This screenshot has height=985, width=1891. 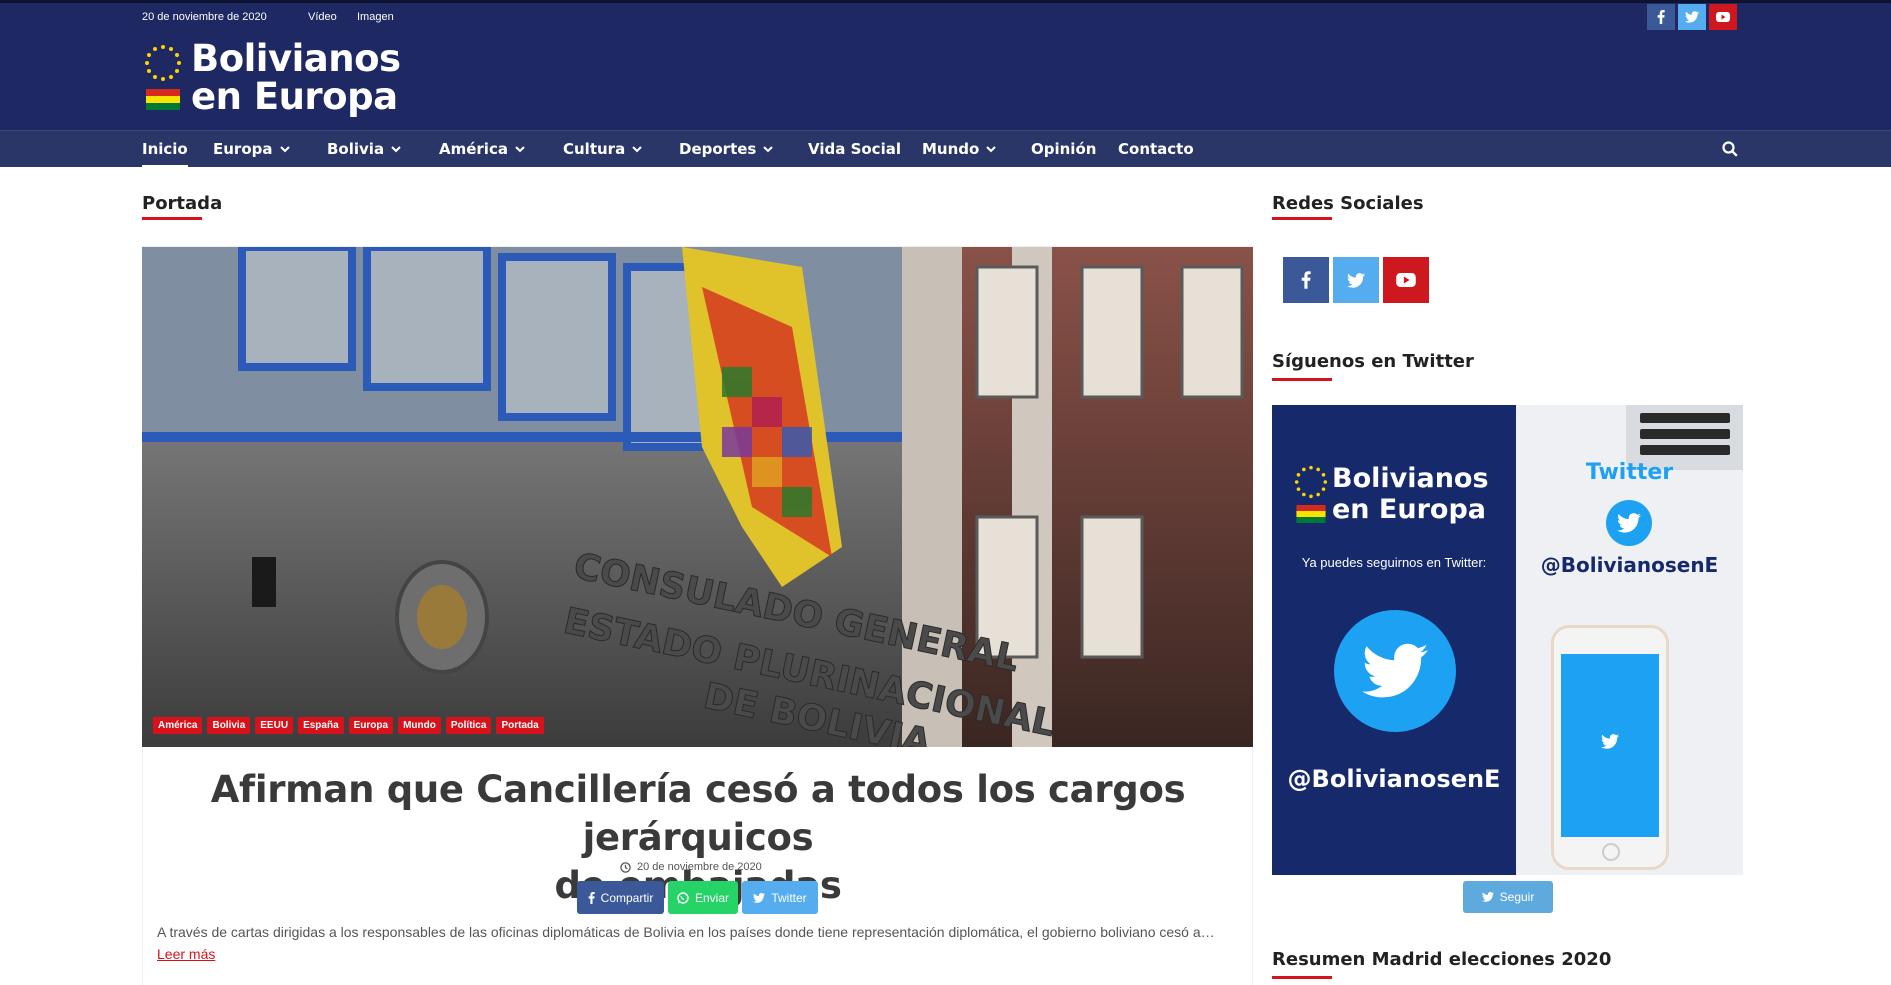 I want to click on nav-label: Cultura, so click(x=594, y=149).